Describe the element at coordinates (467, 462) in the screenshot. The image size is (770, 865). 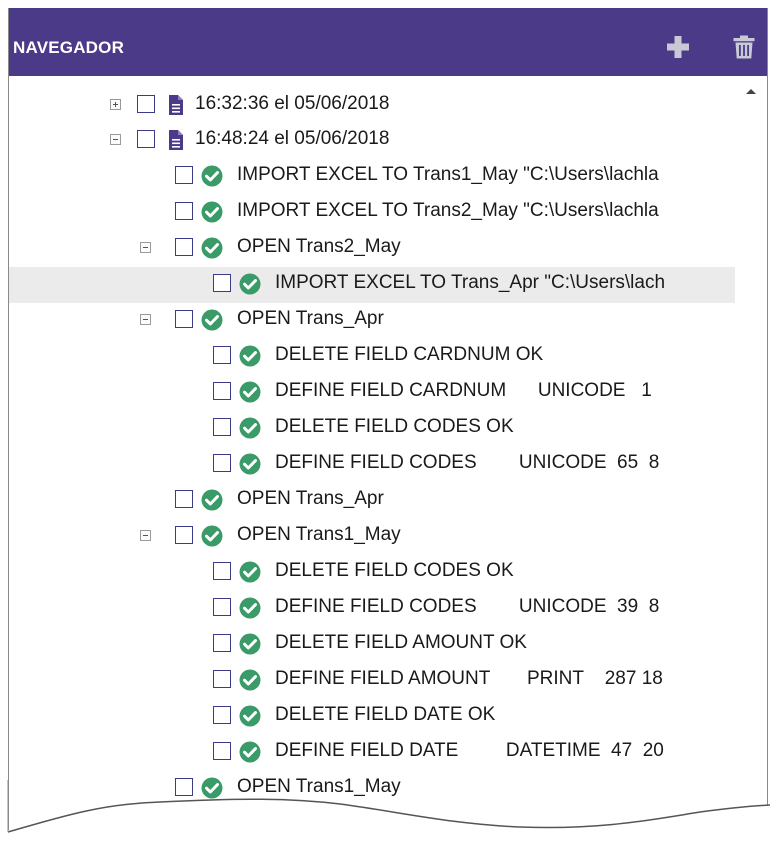
I see `row-label: DEFINE FIELD CODES UNICODE 65 8` at that location.